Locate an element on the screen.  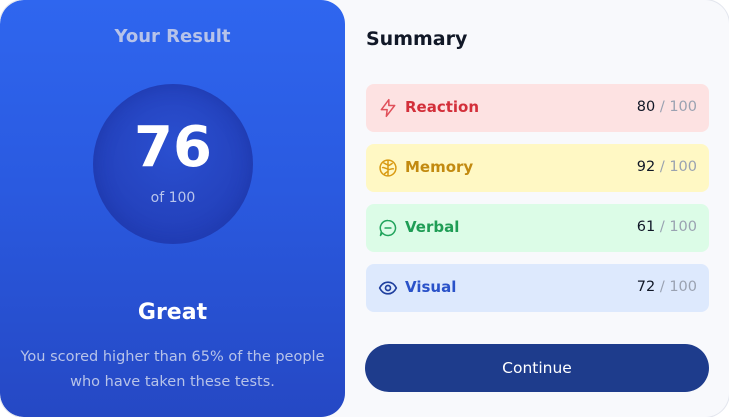
score-circle: 76 of 100 is located at coordinates (173, 164).